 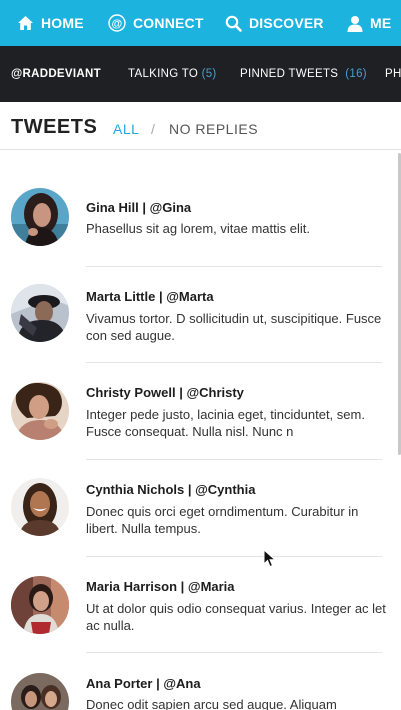 I want to click on subnav-more-item: PH, so click(x=393, y=74).